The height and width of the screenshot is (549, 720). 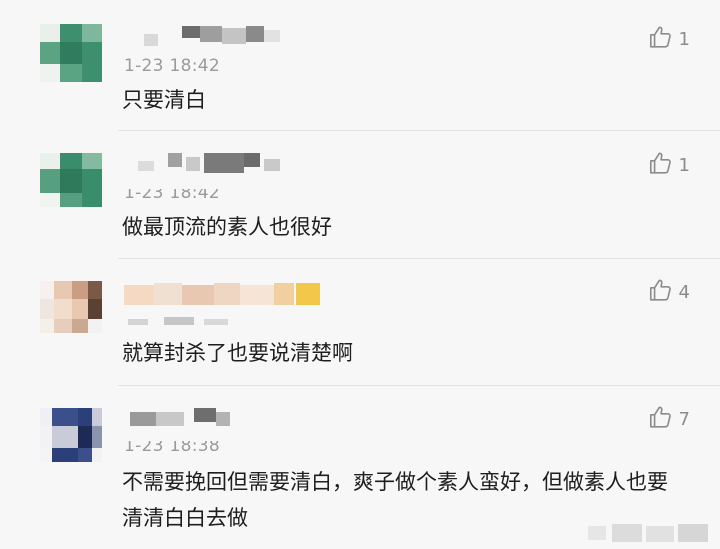 I want to click on like-count: 7, so click(x=684, y=419).